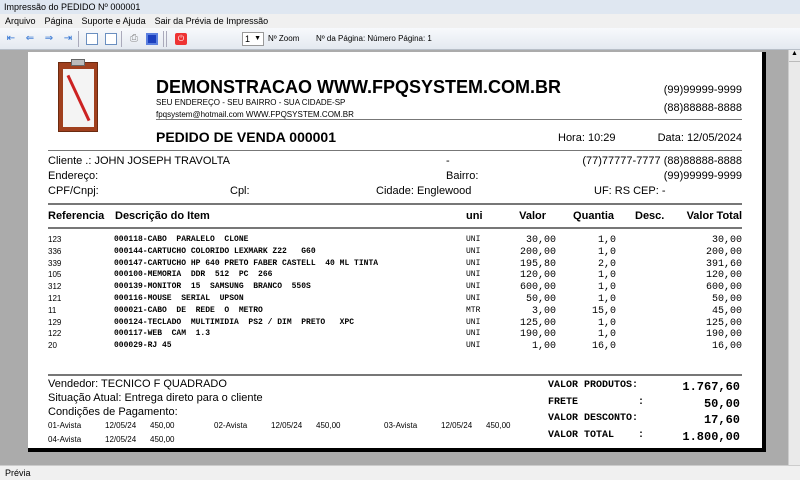  What do you see at coordinates (603, 347) in the screenshot?
I see `row-quantity: 16,0` at bounding box center [603, 347].